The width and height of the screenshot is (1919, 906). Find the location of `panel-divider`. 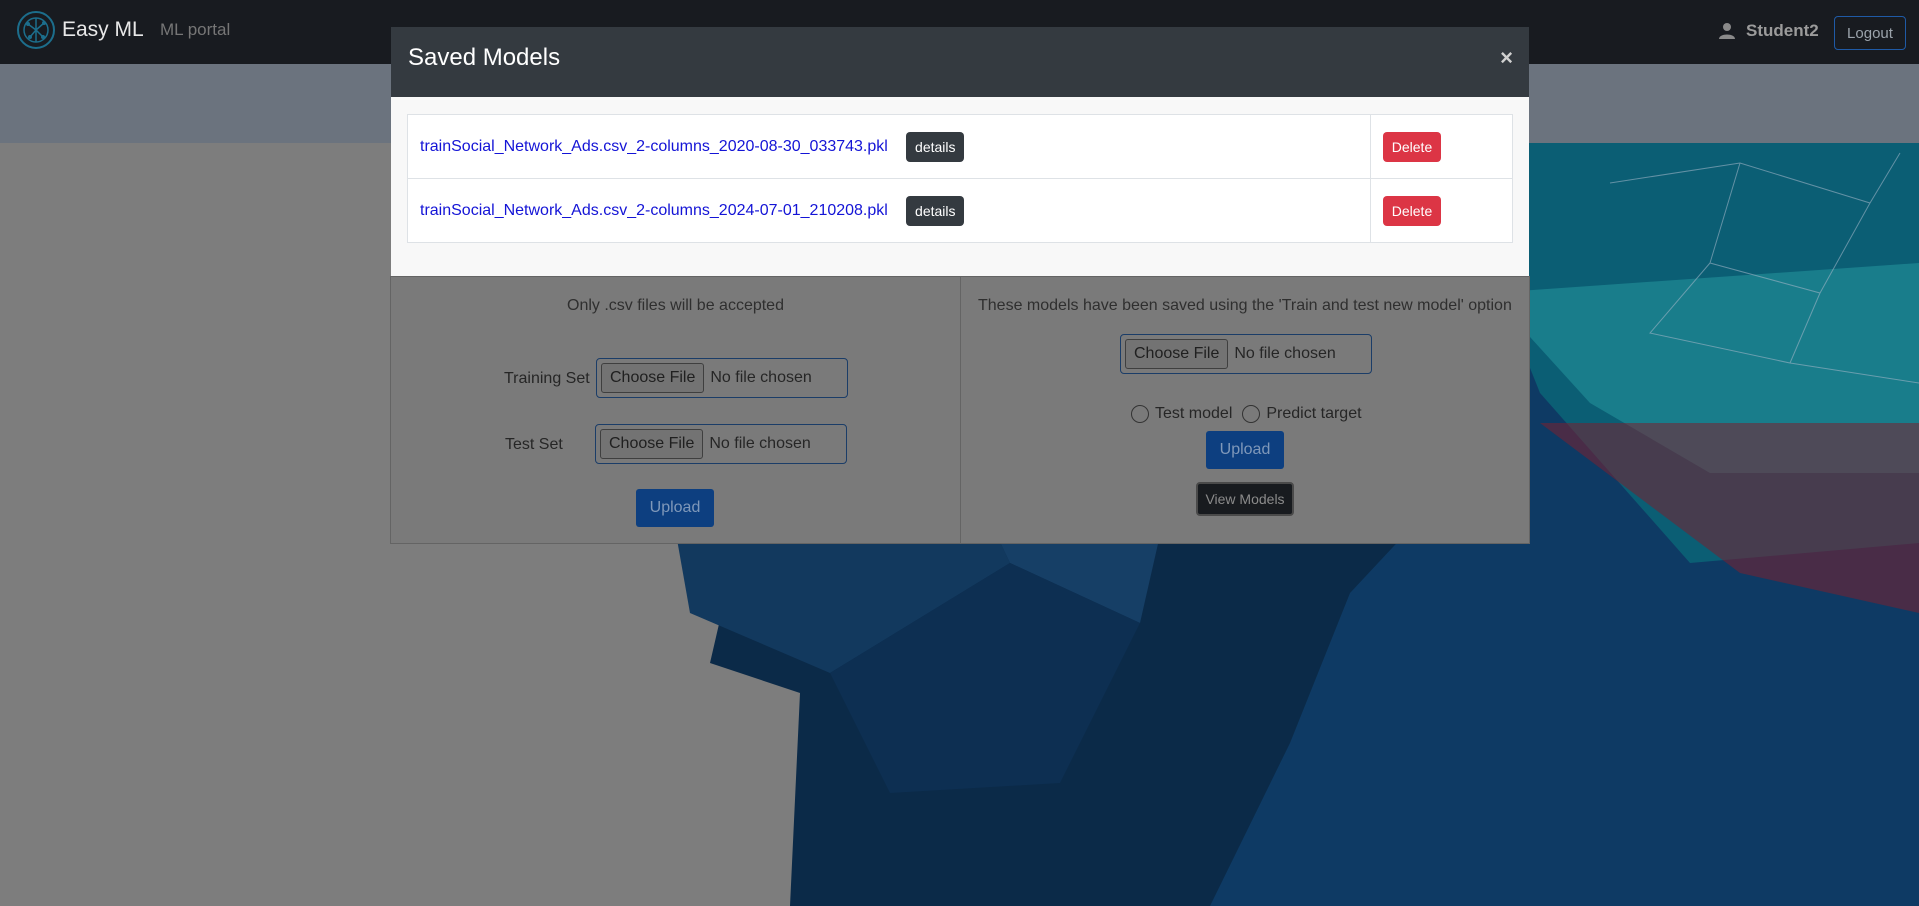

panel-divider is located at coordinates (960, 410).